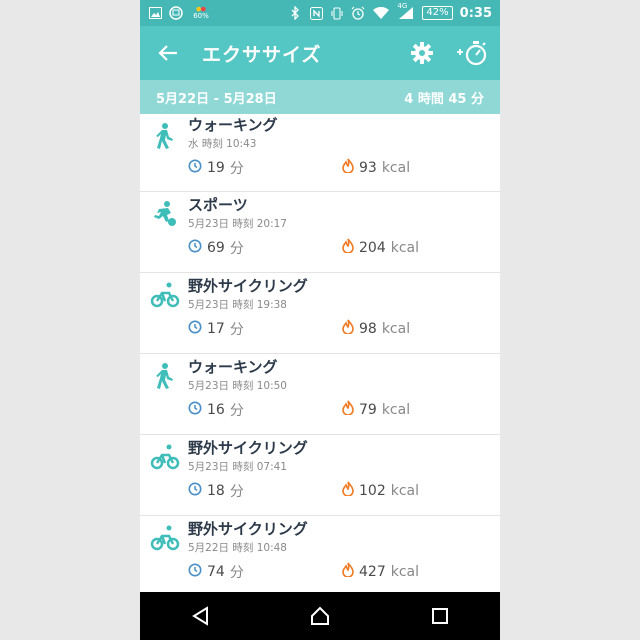  I want to click on nfc-icon, so click(316, 13).